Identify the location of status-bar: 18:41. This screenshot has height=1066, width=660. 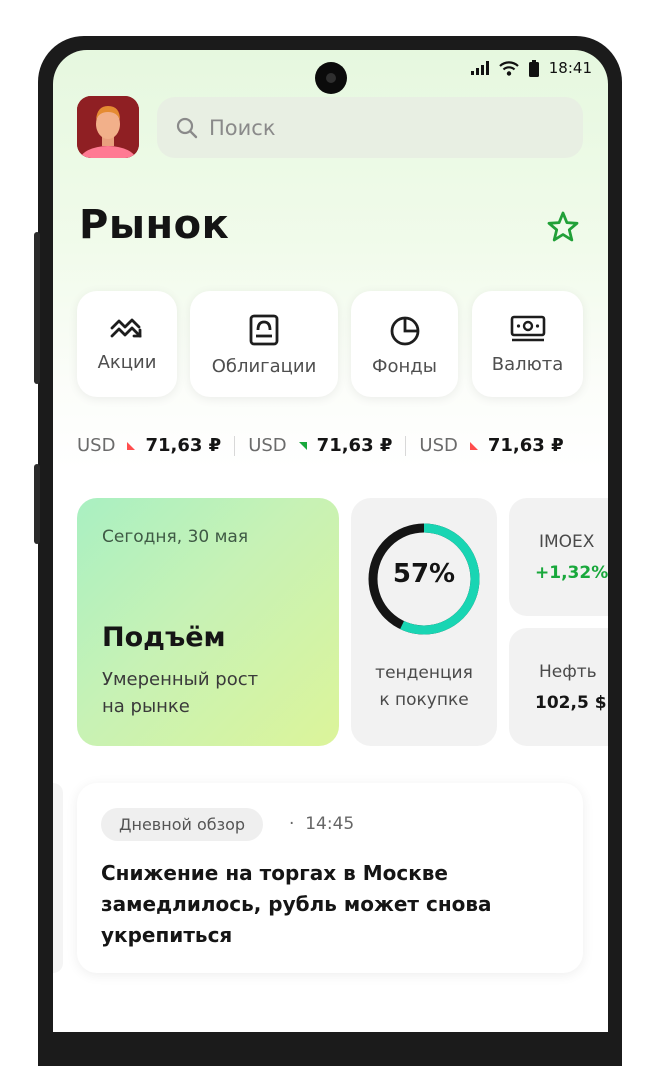
(531, 68).